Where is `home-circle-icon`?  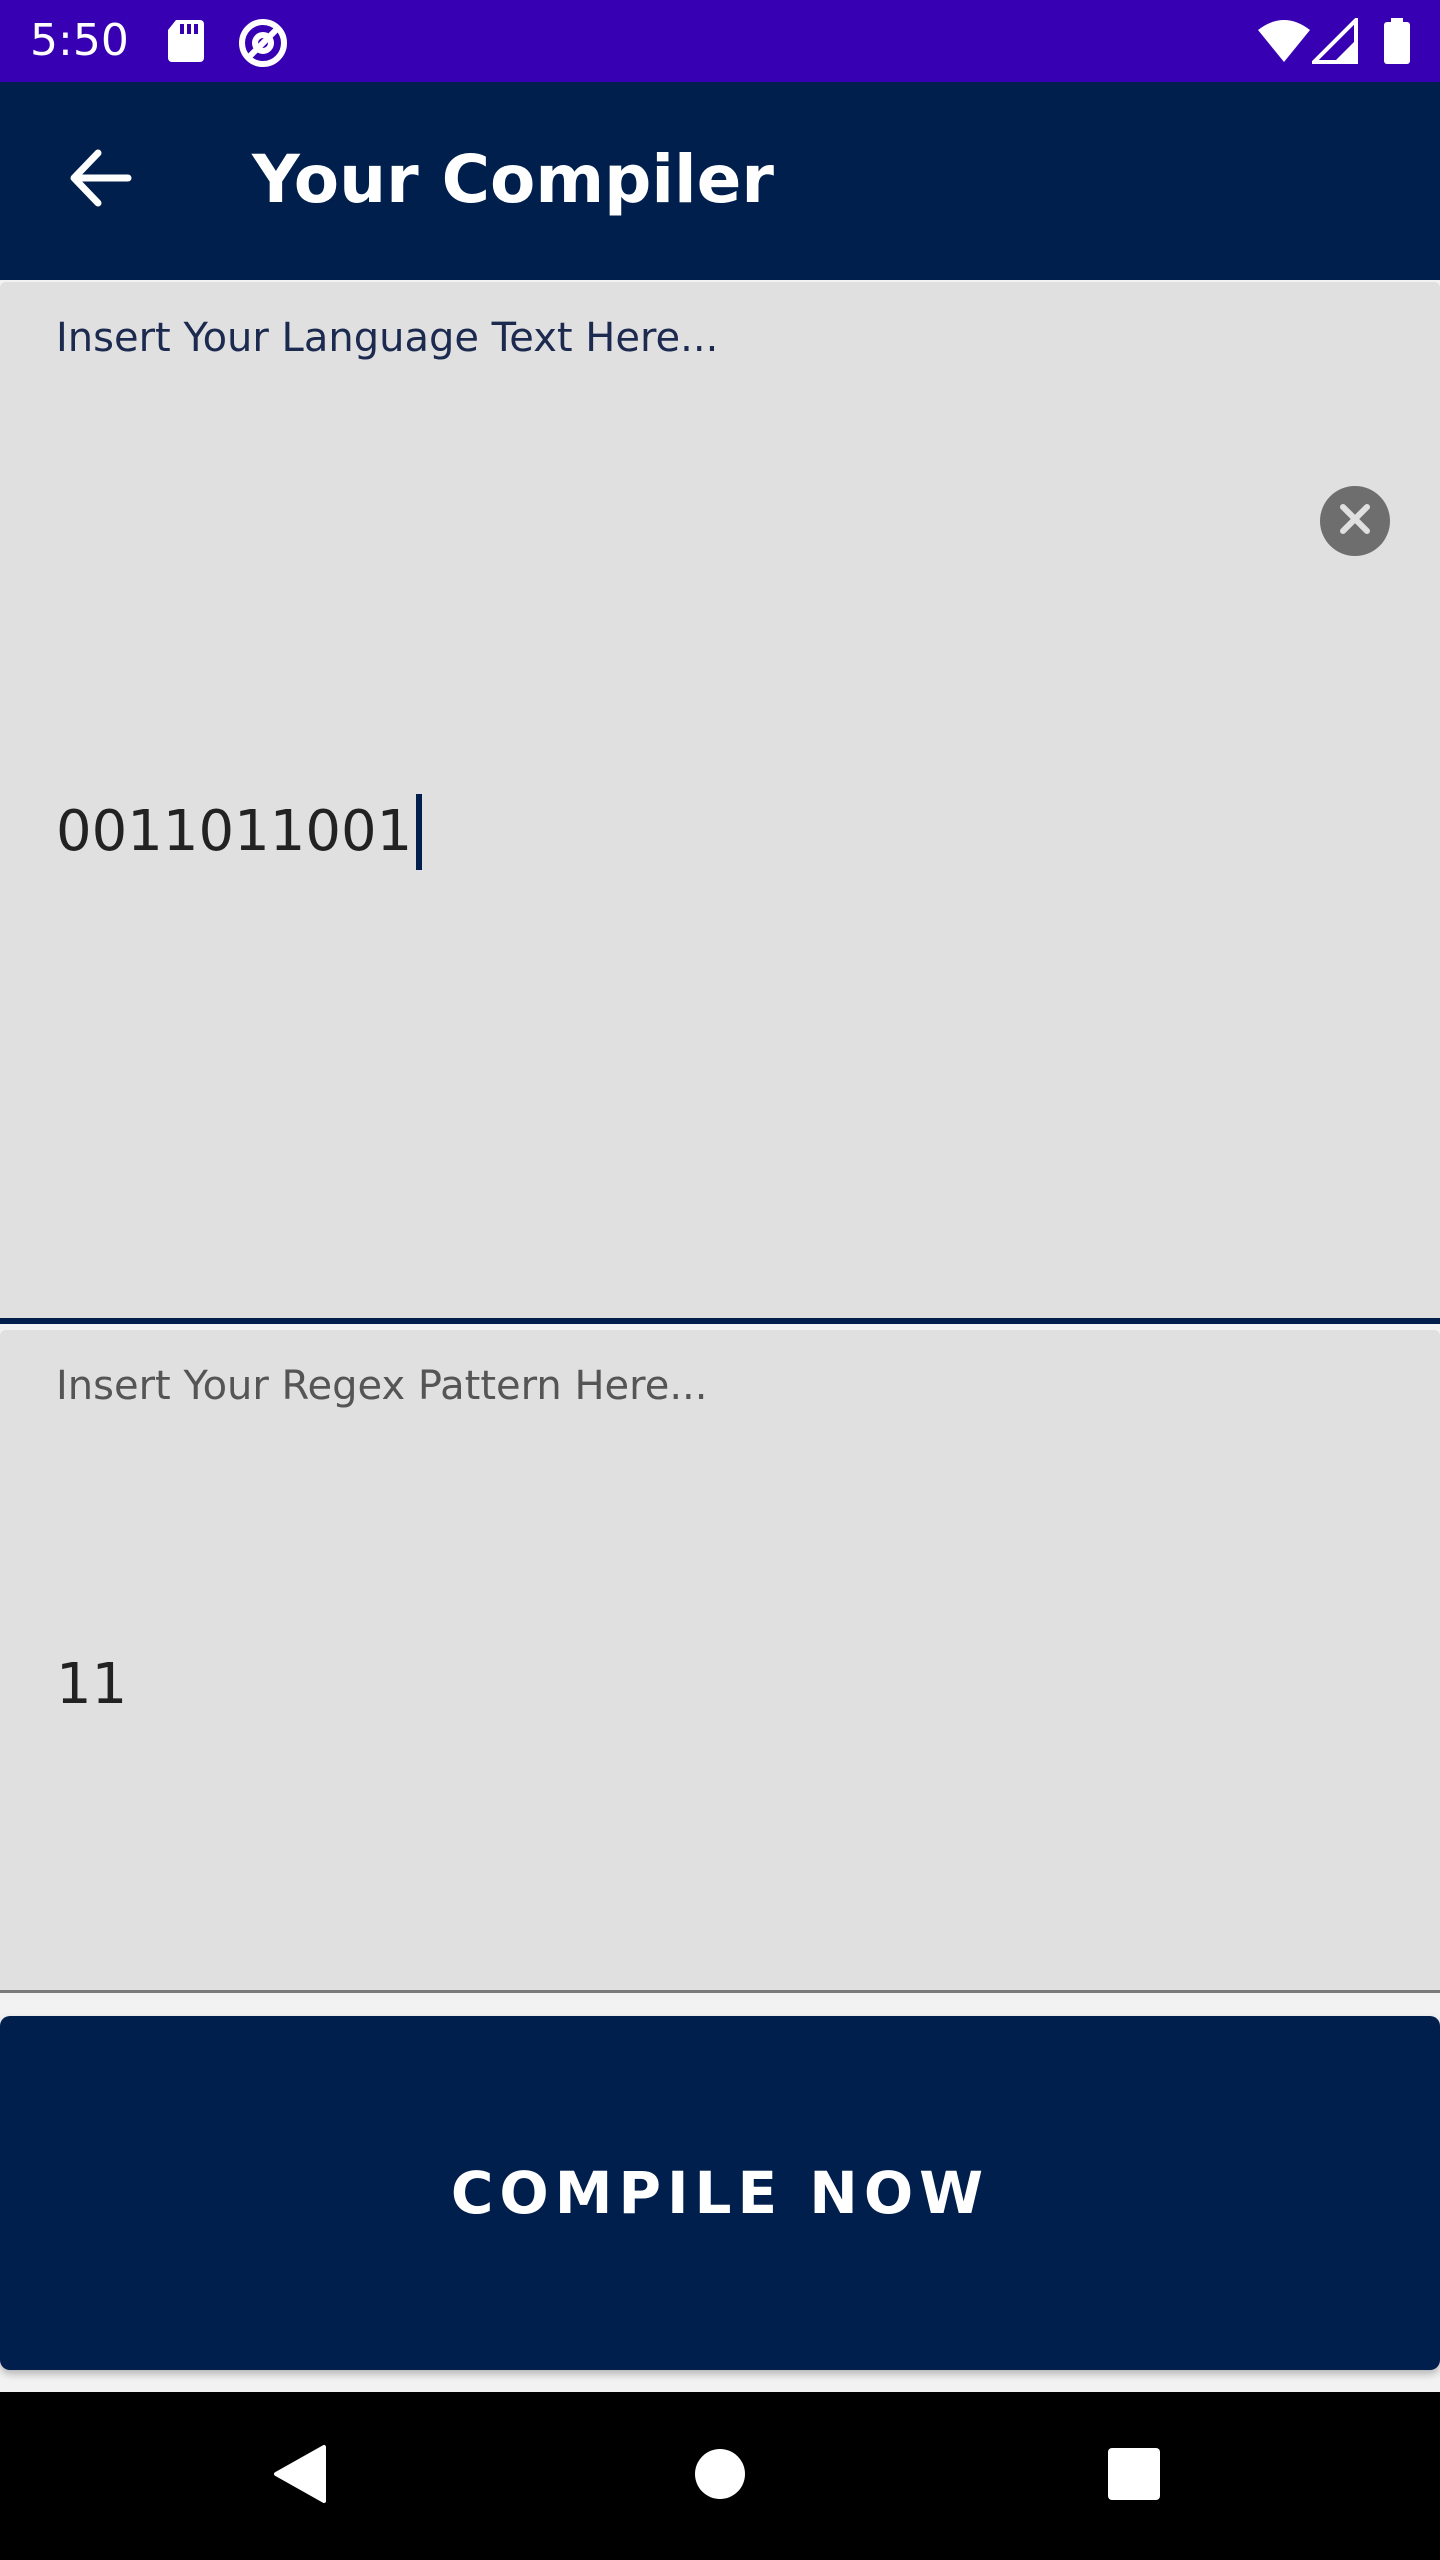 home-circle-icon is located at coordinates (720, 2476).